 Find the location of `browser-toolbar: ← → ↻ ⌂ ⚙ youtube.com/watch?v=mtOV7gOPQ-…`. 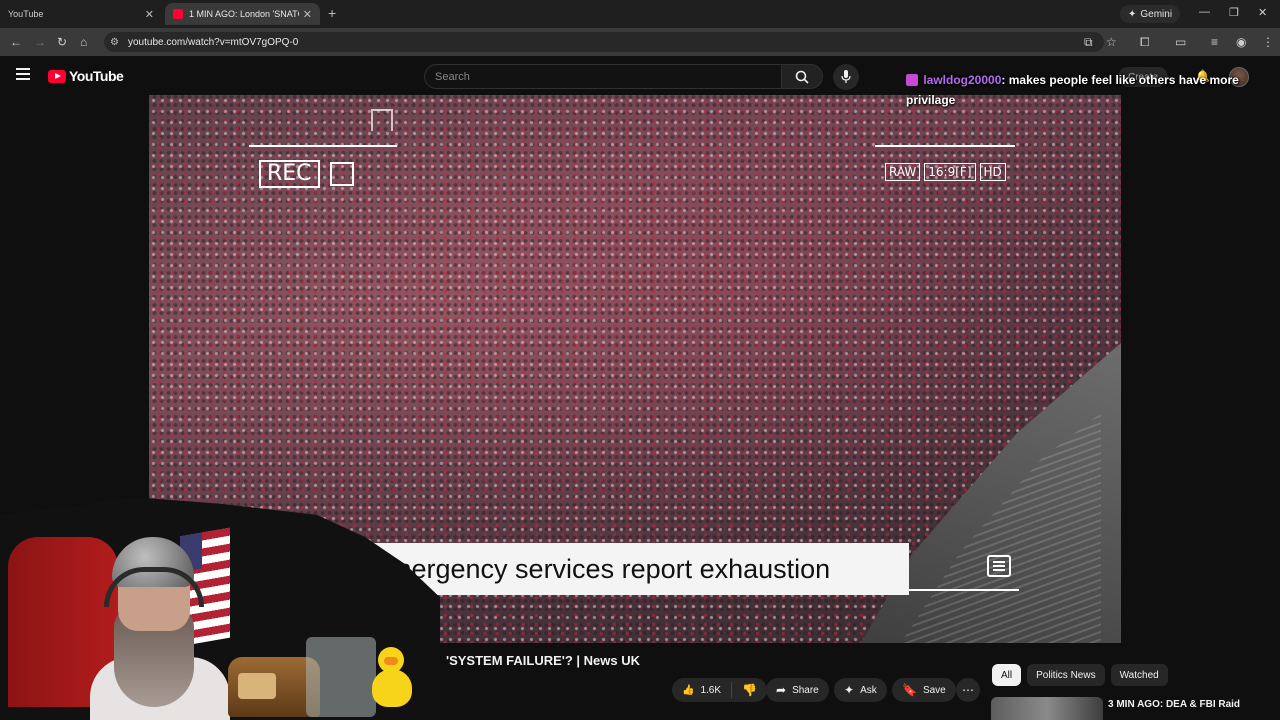

browser-toolbar: ← → ↻ ⌂ ⚙ youtube.com/watch?v=mtOV7gOPQ-… is located at coordinates (640, 42).